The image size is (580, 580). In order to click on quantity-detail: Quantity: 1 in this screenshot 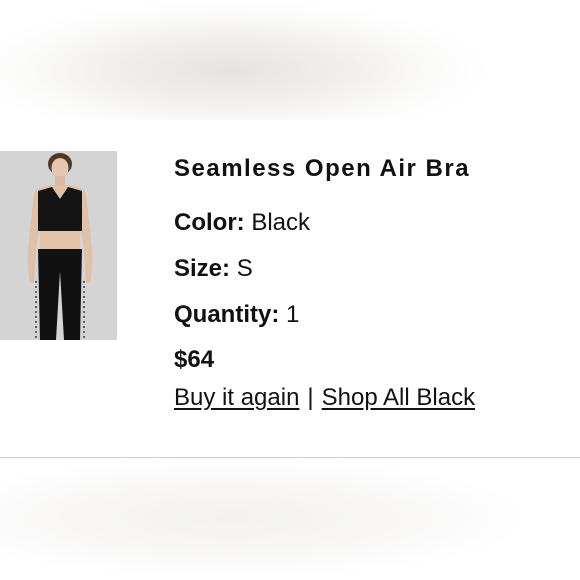, I will do `click(236, 315)`.